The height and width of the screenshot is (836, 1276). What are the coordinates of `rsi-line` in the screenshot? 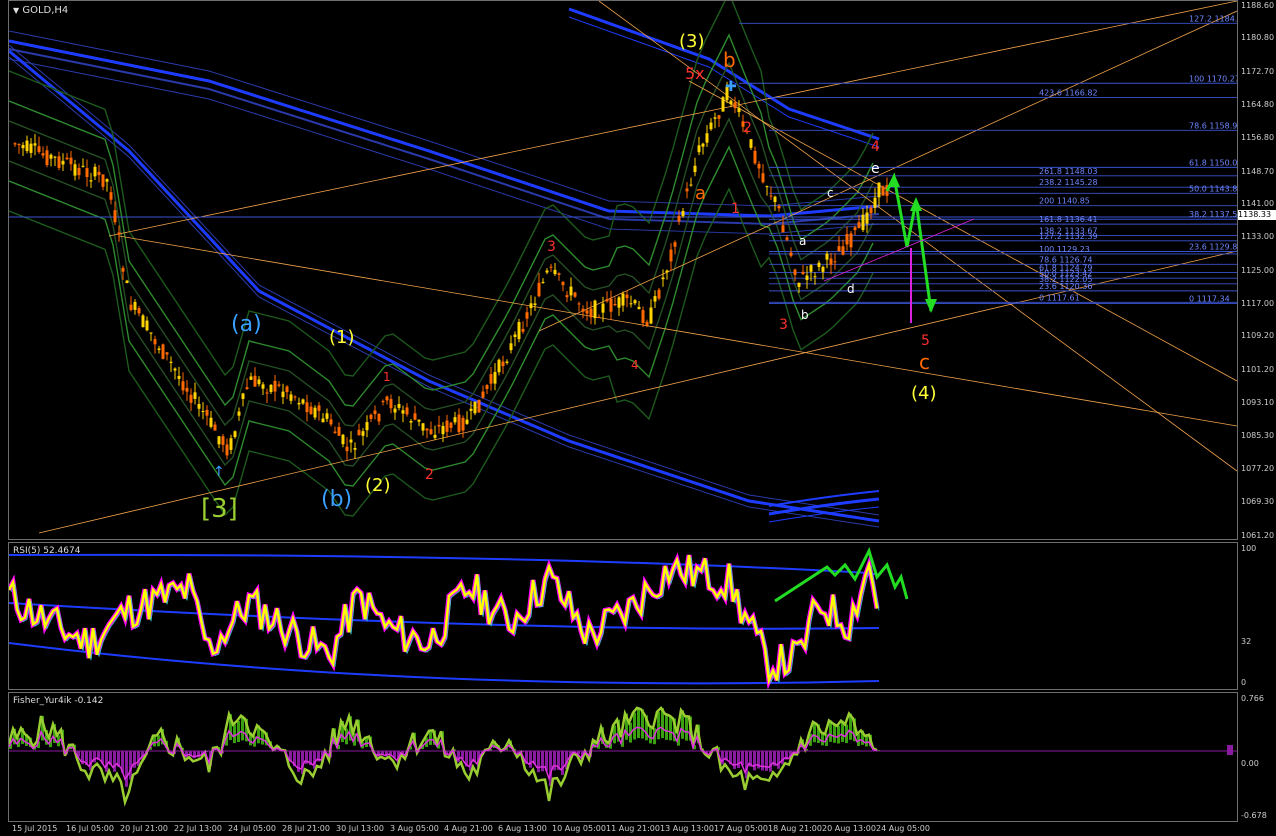 It's located at (444, 620).